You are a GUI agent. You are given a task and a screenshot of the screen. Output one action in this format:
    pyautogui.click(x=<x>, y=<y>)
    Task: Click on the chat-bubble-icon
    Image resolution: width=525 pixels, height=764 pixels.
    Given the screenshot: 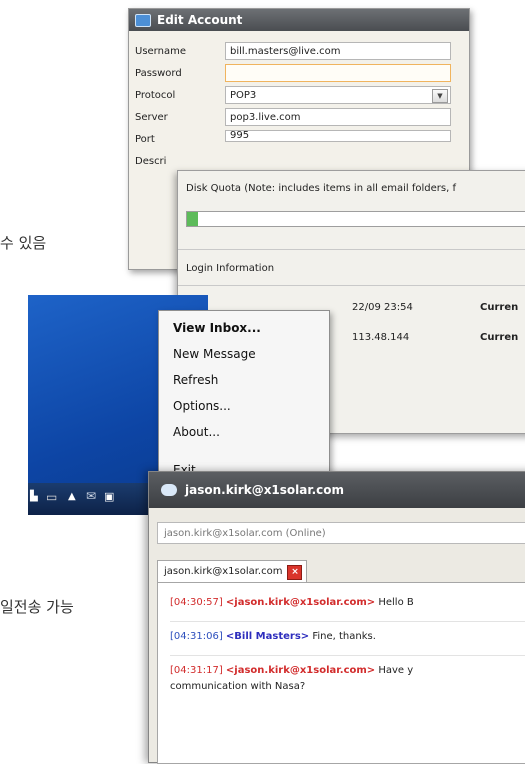 What is the action you would take?
    pyautogui.click(x=169, y=490)
    